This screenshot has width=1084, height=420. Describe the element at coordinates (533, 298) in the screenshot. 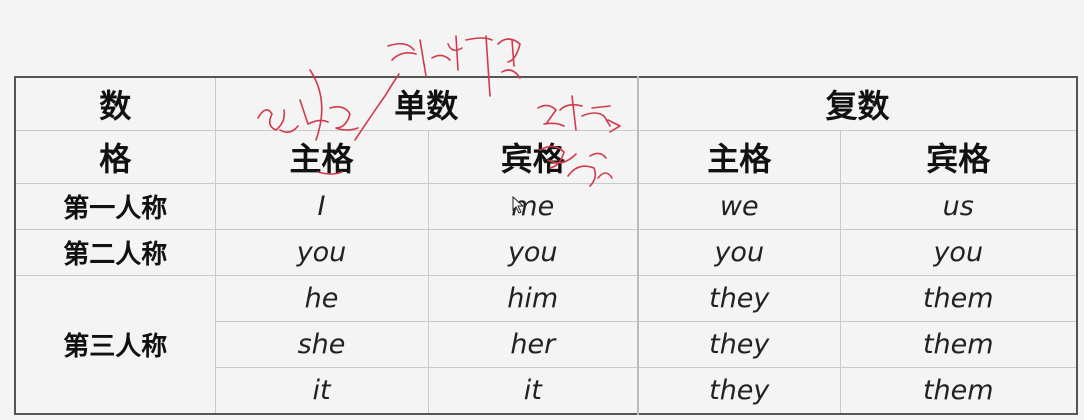

I see `cell: him` at that location.